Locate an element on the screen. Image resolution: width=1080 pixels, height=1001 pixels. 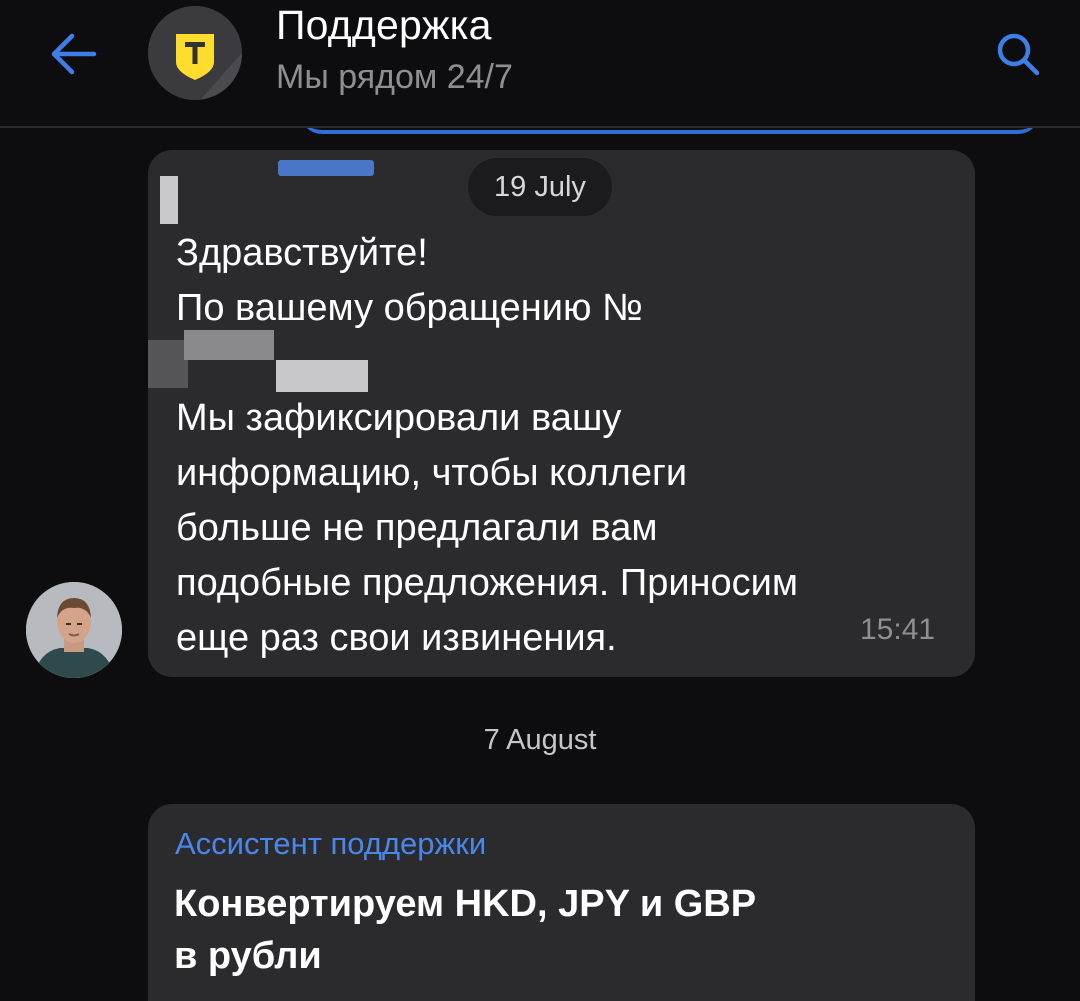
agent-avatar is located at coordinates (74, 630).